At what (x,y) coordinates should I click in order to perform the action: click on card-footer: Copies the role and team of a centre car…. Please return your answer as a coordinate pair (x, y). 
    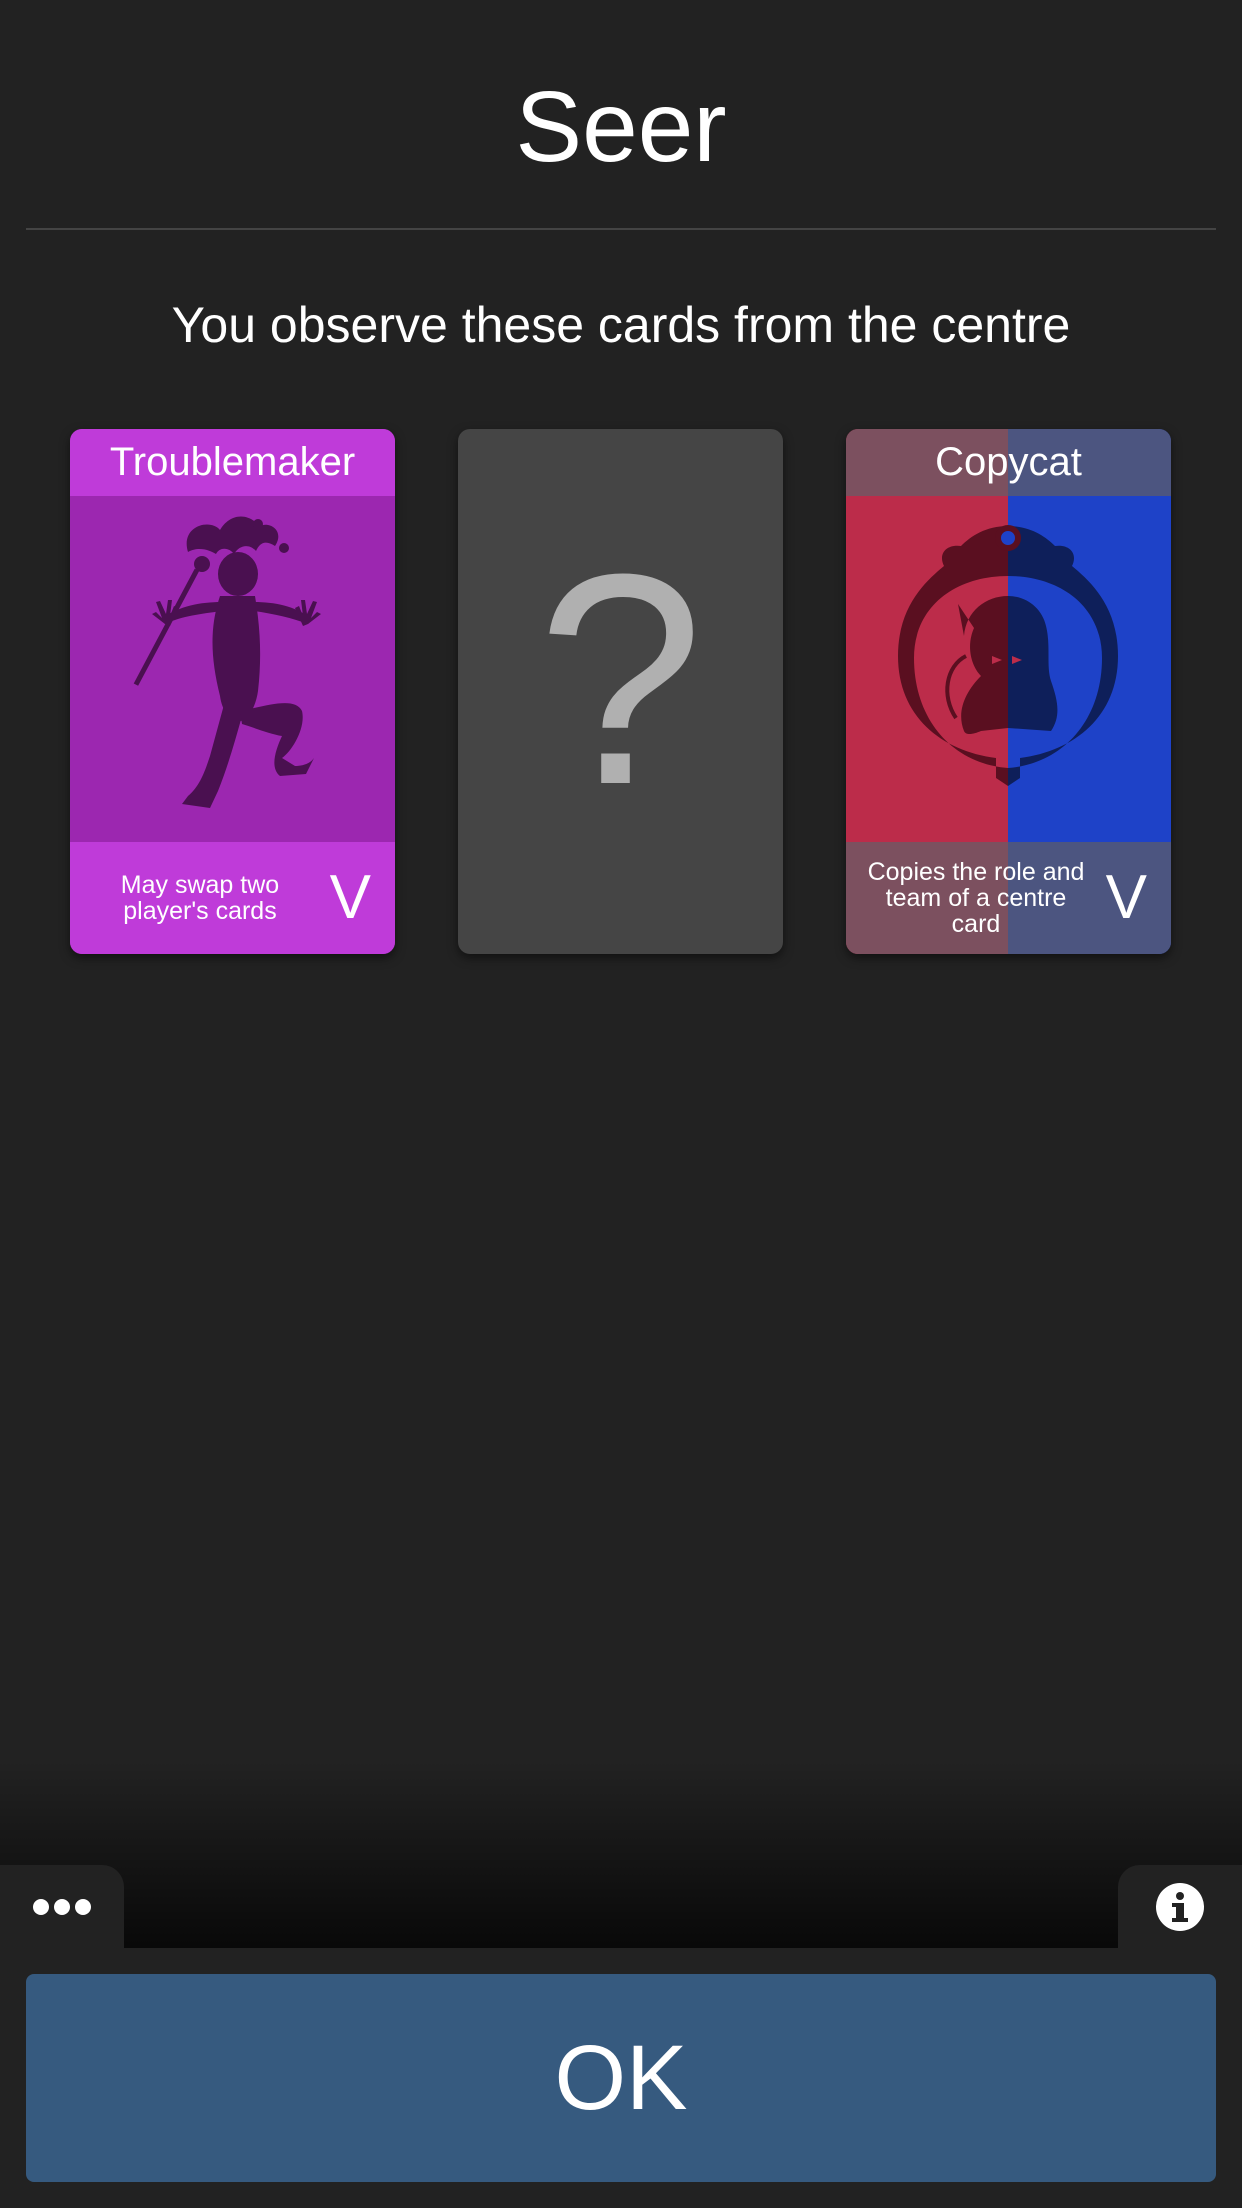
    Looking at the image, I should click on (1008, 898).